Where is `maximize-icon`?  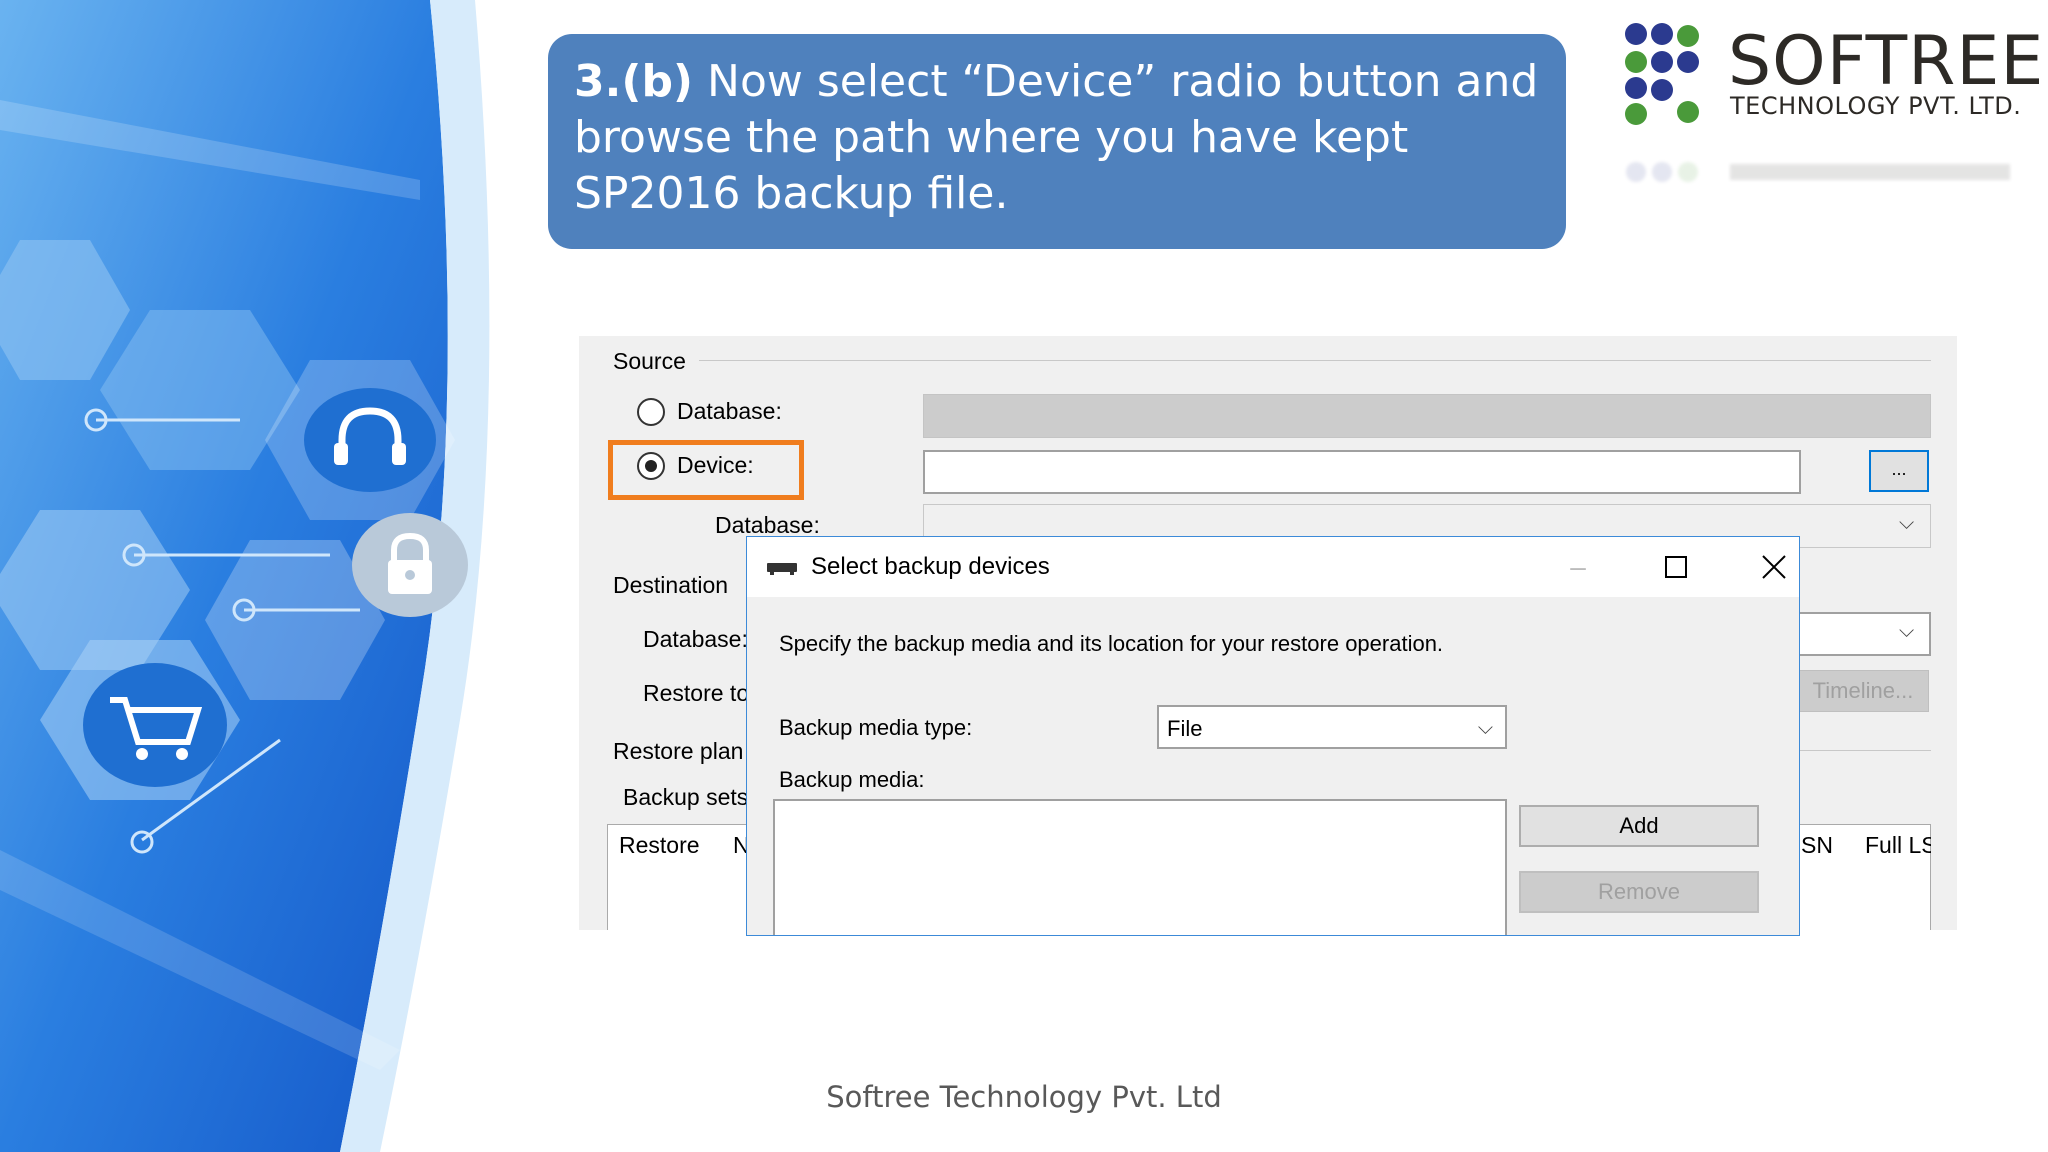 maximize-icon is located at coordinates (1676, 567).